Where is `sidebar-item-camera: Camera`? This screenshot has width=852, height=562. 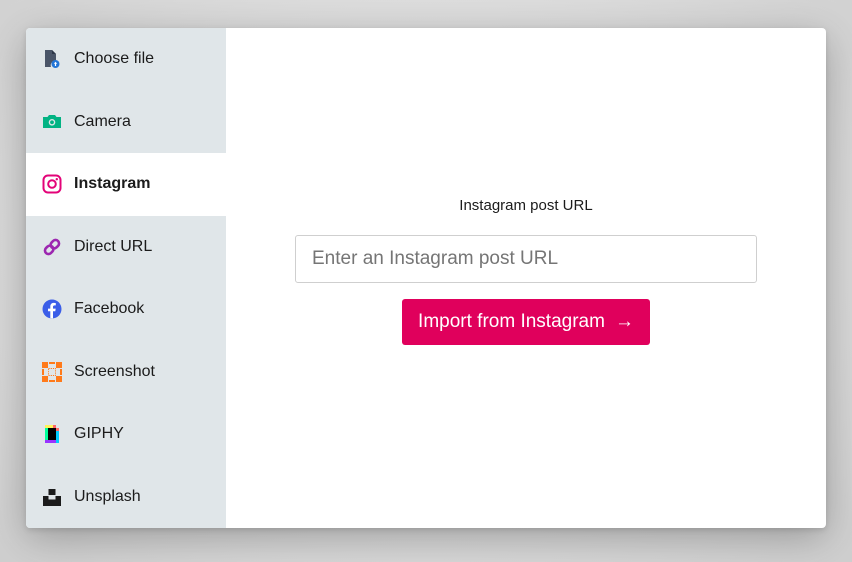 sidebar-item-camera: Camera is located at coordinates (126, 122).